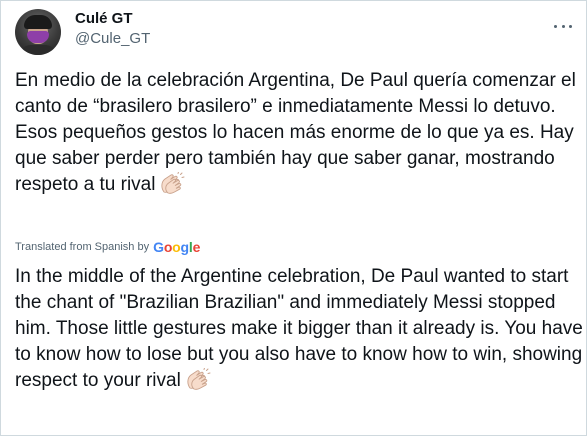 This screenshot has width=587, height=436. What do you see at coordinates (563, 26) in the screenshot?
I see `more-horizontal-icon` at bounding box center [563, 26].